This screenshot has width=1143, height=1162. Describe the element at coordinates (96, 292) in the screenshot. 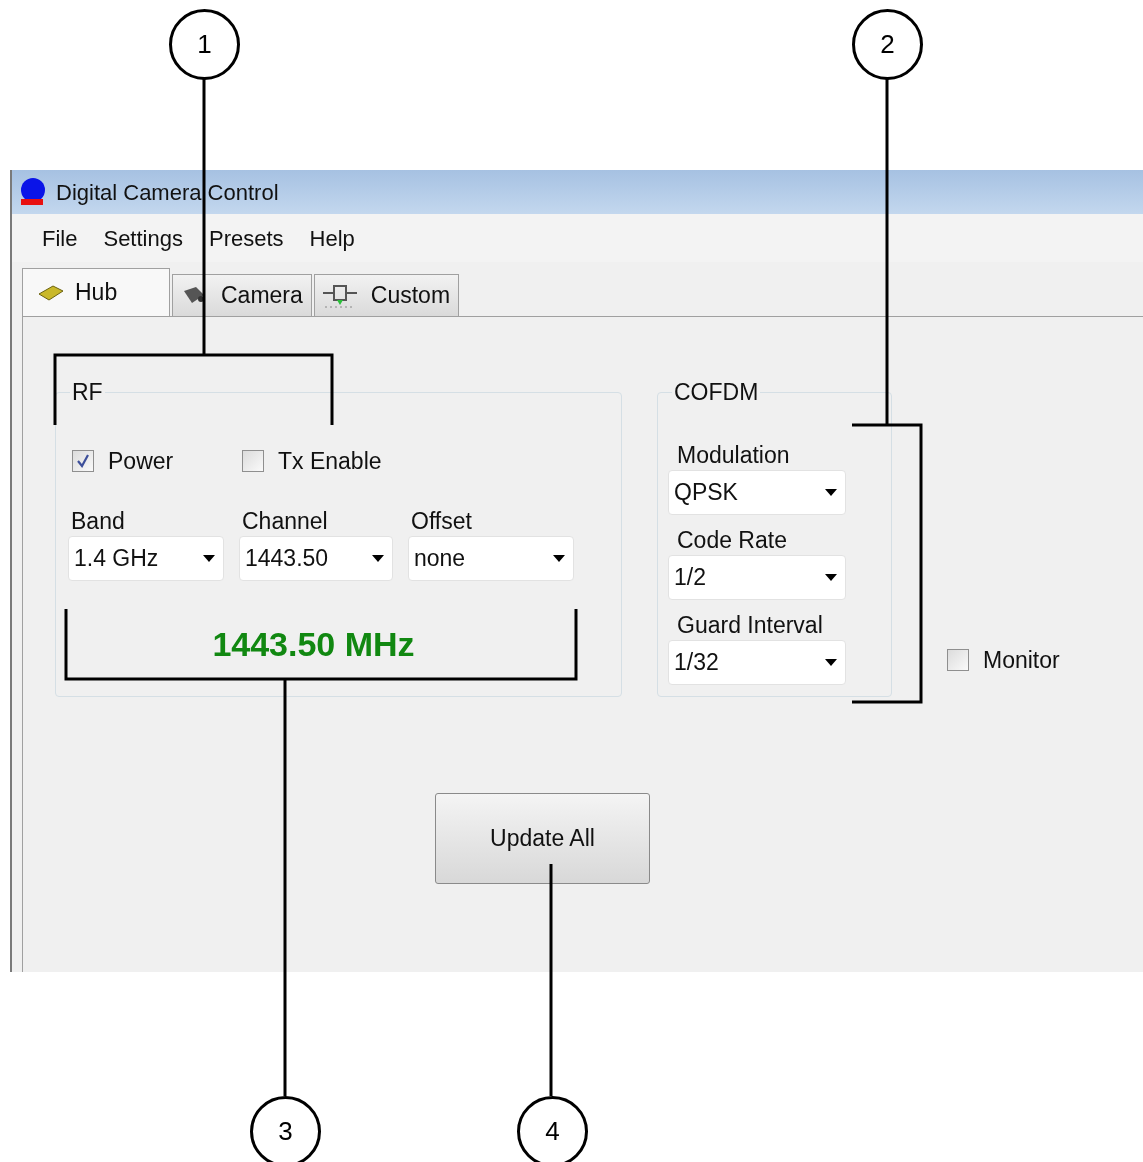

I see `tab: Hub` at that location.